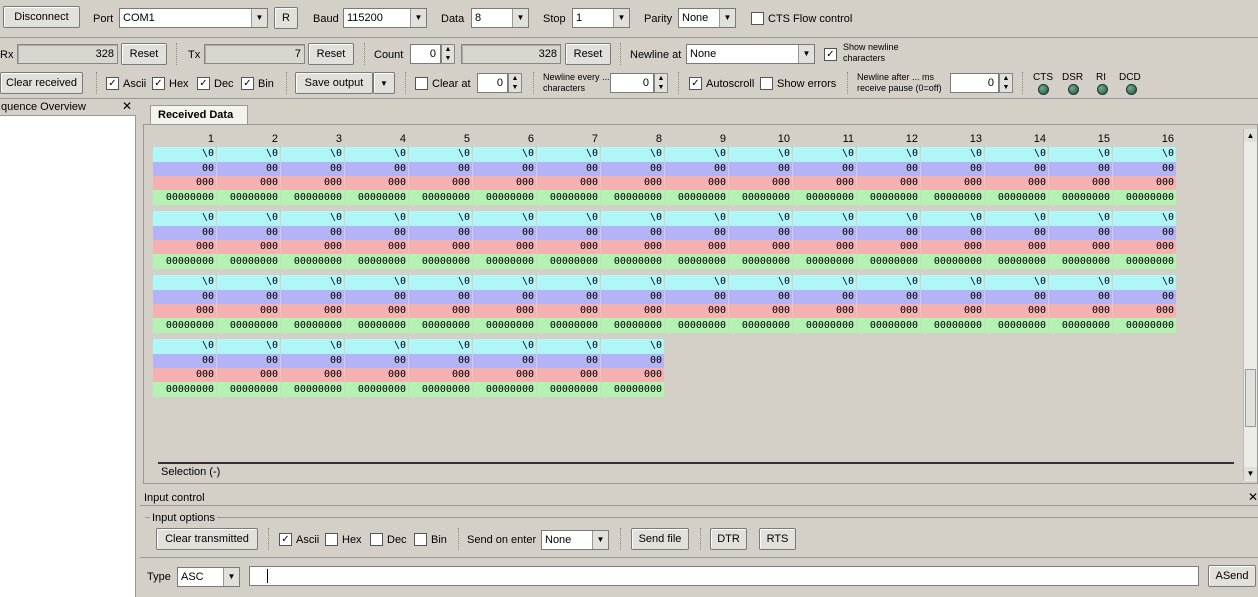 The width and height of the screenshot is (1258, 597). I want to click on autoscroll-checkbox: ✓, so click(695, 83).